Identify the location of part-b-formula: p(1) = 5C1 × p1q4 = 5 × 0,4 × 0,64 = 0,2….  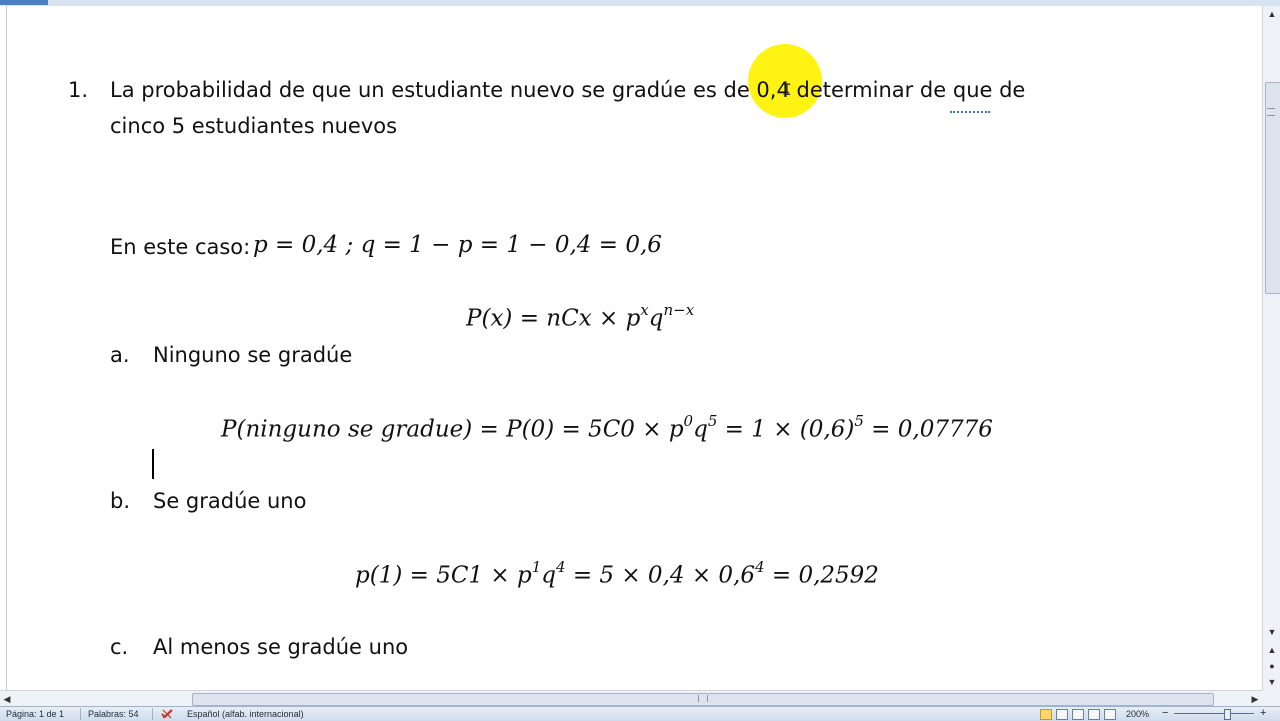
(617, 573).